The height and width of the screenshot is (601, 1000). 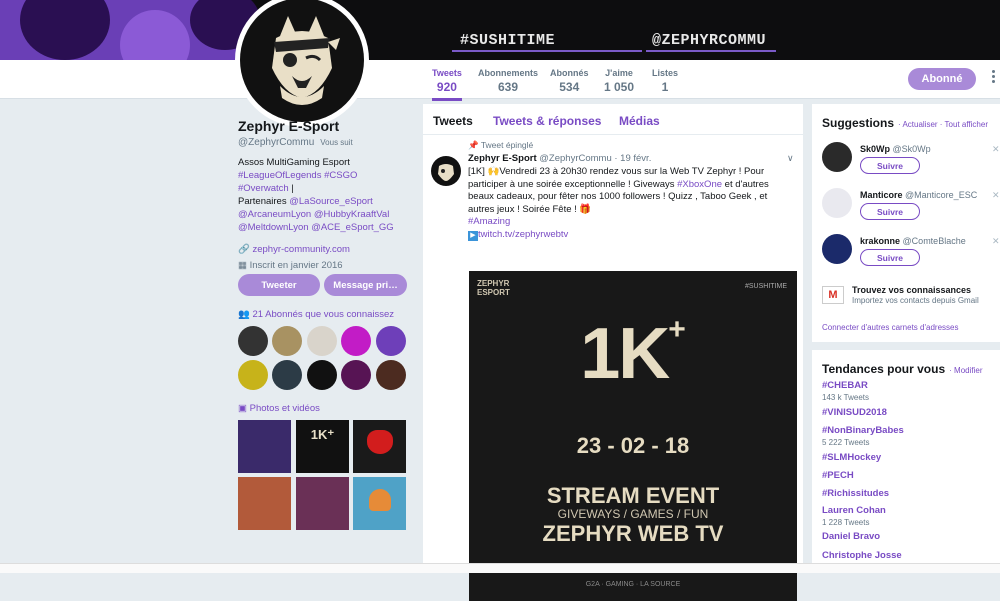 What do you see at coordinates (569, 73) in the screenshot?
I see `stat-label: Abonnés` at bounding box center [569, 73].